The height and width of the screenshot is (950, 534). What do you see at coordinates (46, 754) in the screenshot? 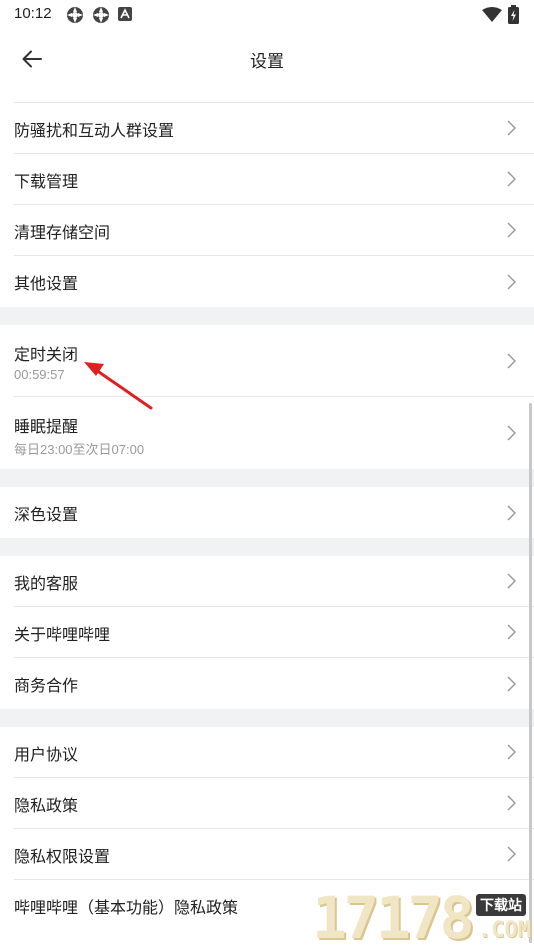
I see `settings-item-label: 用户协议` at bounding box center [46, 754].